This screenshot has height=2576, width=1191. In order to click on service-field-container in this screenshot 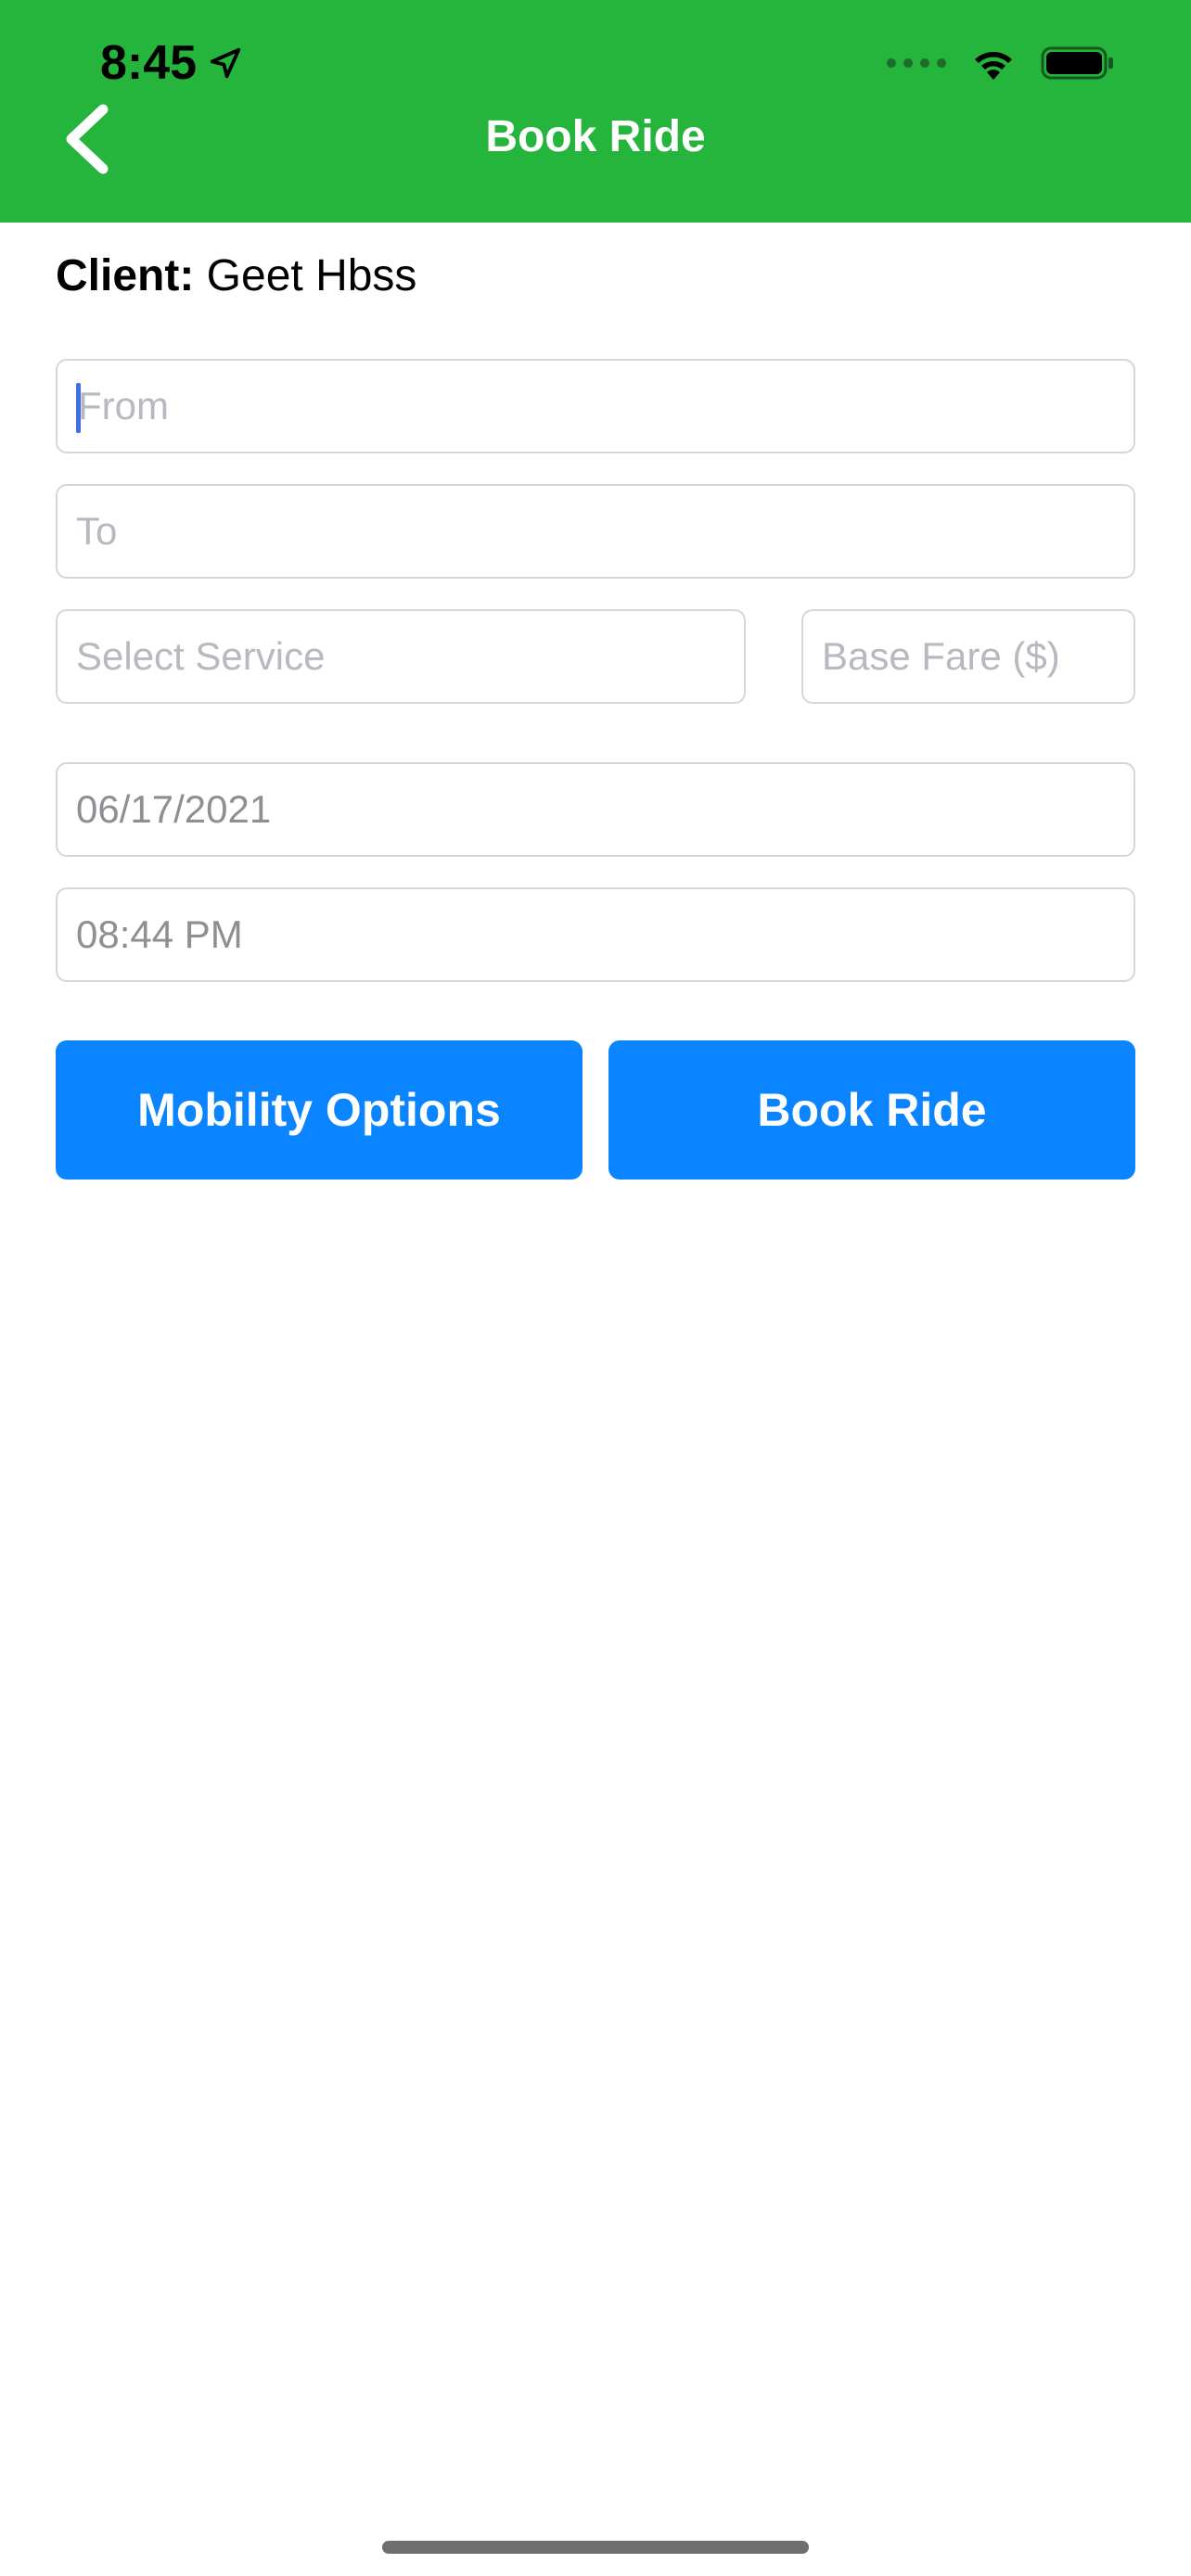, I will do `click(401, 656)`.